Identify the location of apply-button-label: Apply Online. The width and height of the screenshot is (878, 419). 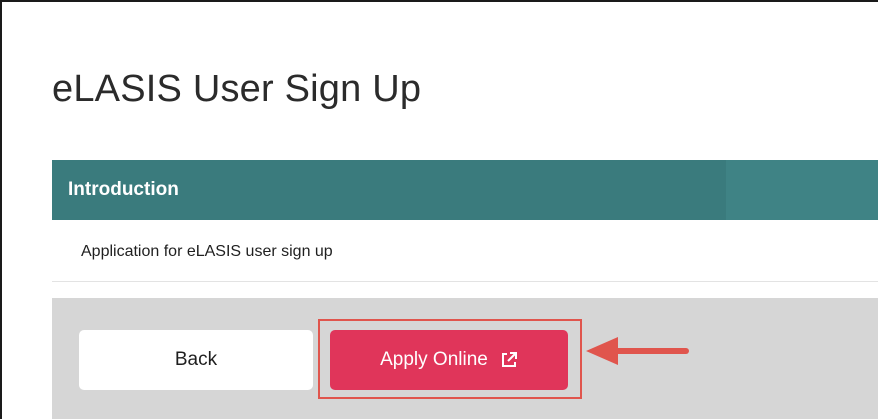
(434, 359).